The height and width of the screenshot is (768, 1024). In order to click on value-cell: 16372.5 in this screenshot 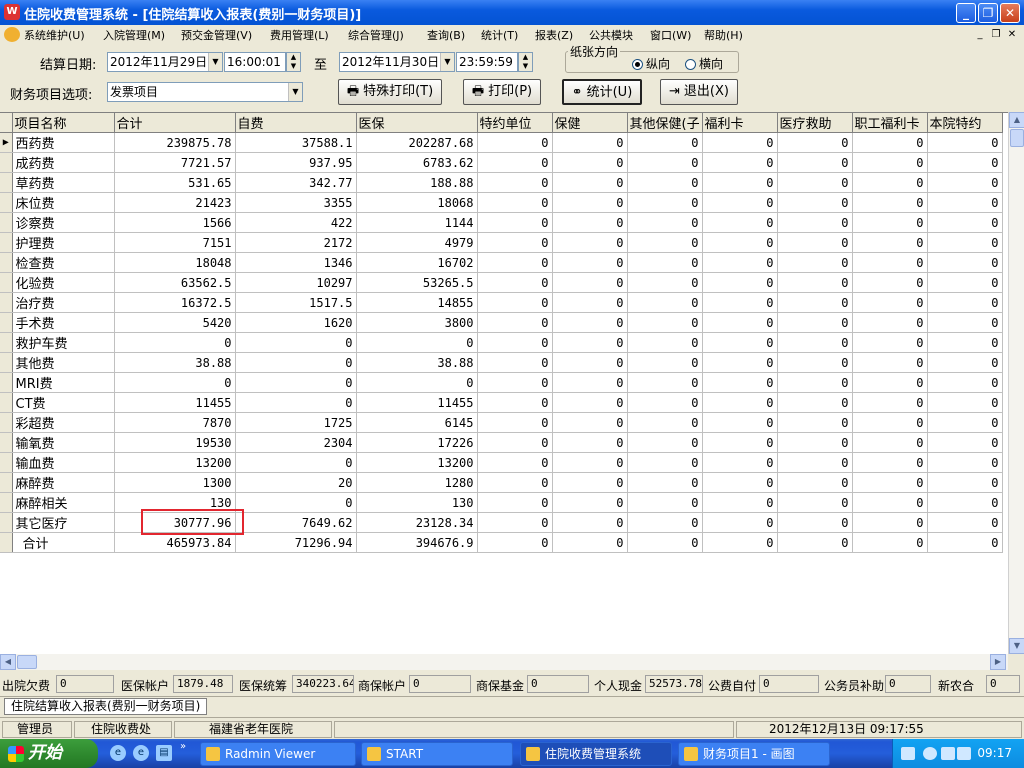, I will do `click(175, 302)`.